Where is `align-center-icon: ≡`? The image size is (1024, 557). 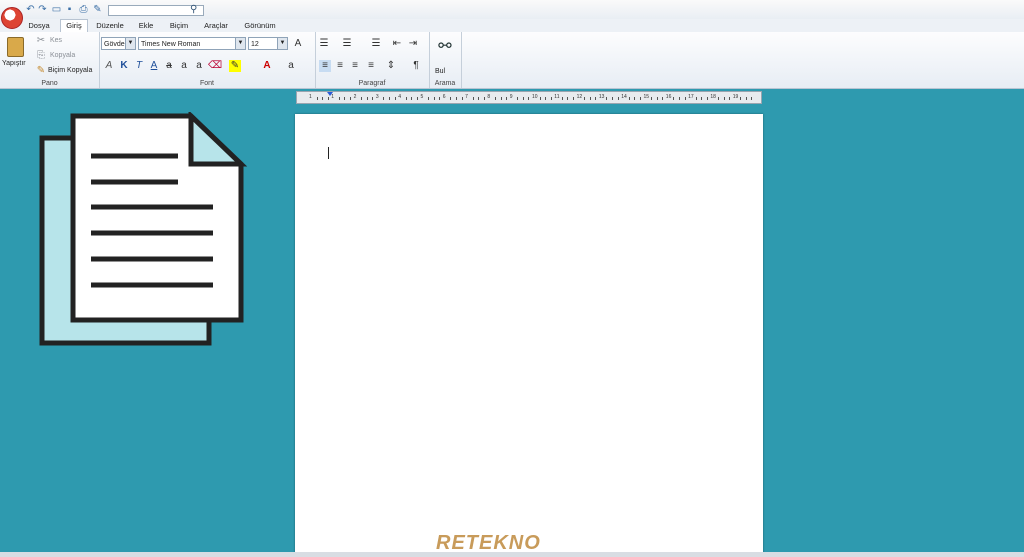 align-center-icon: ≡ is located at coordinates (340, 66).